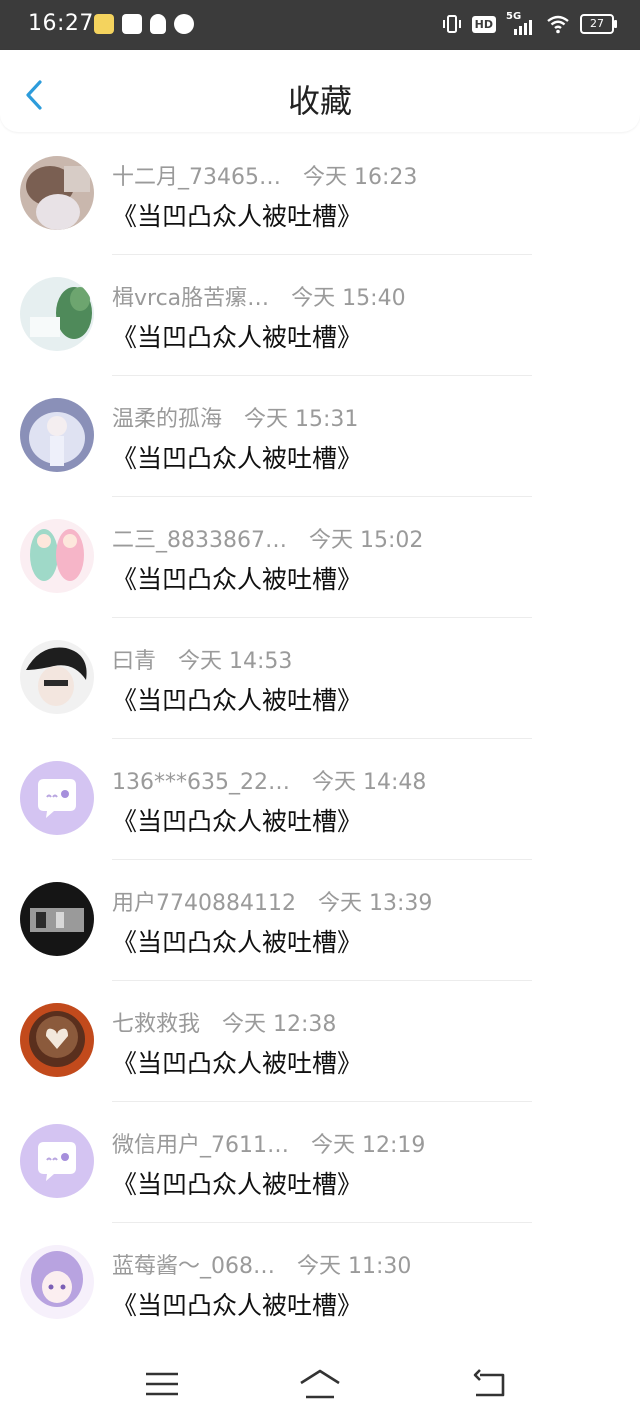 The height and width of the screenshot is (1422, 640). What do you see at coordinates (483, 24) in the screenshot?
I see `hd-badge: HD` at bounding box center [483, 24].